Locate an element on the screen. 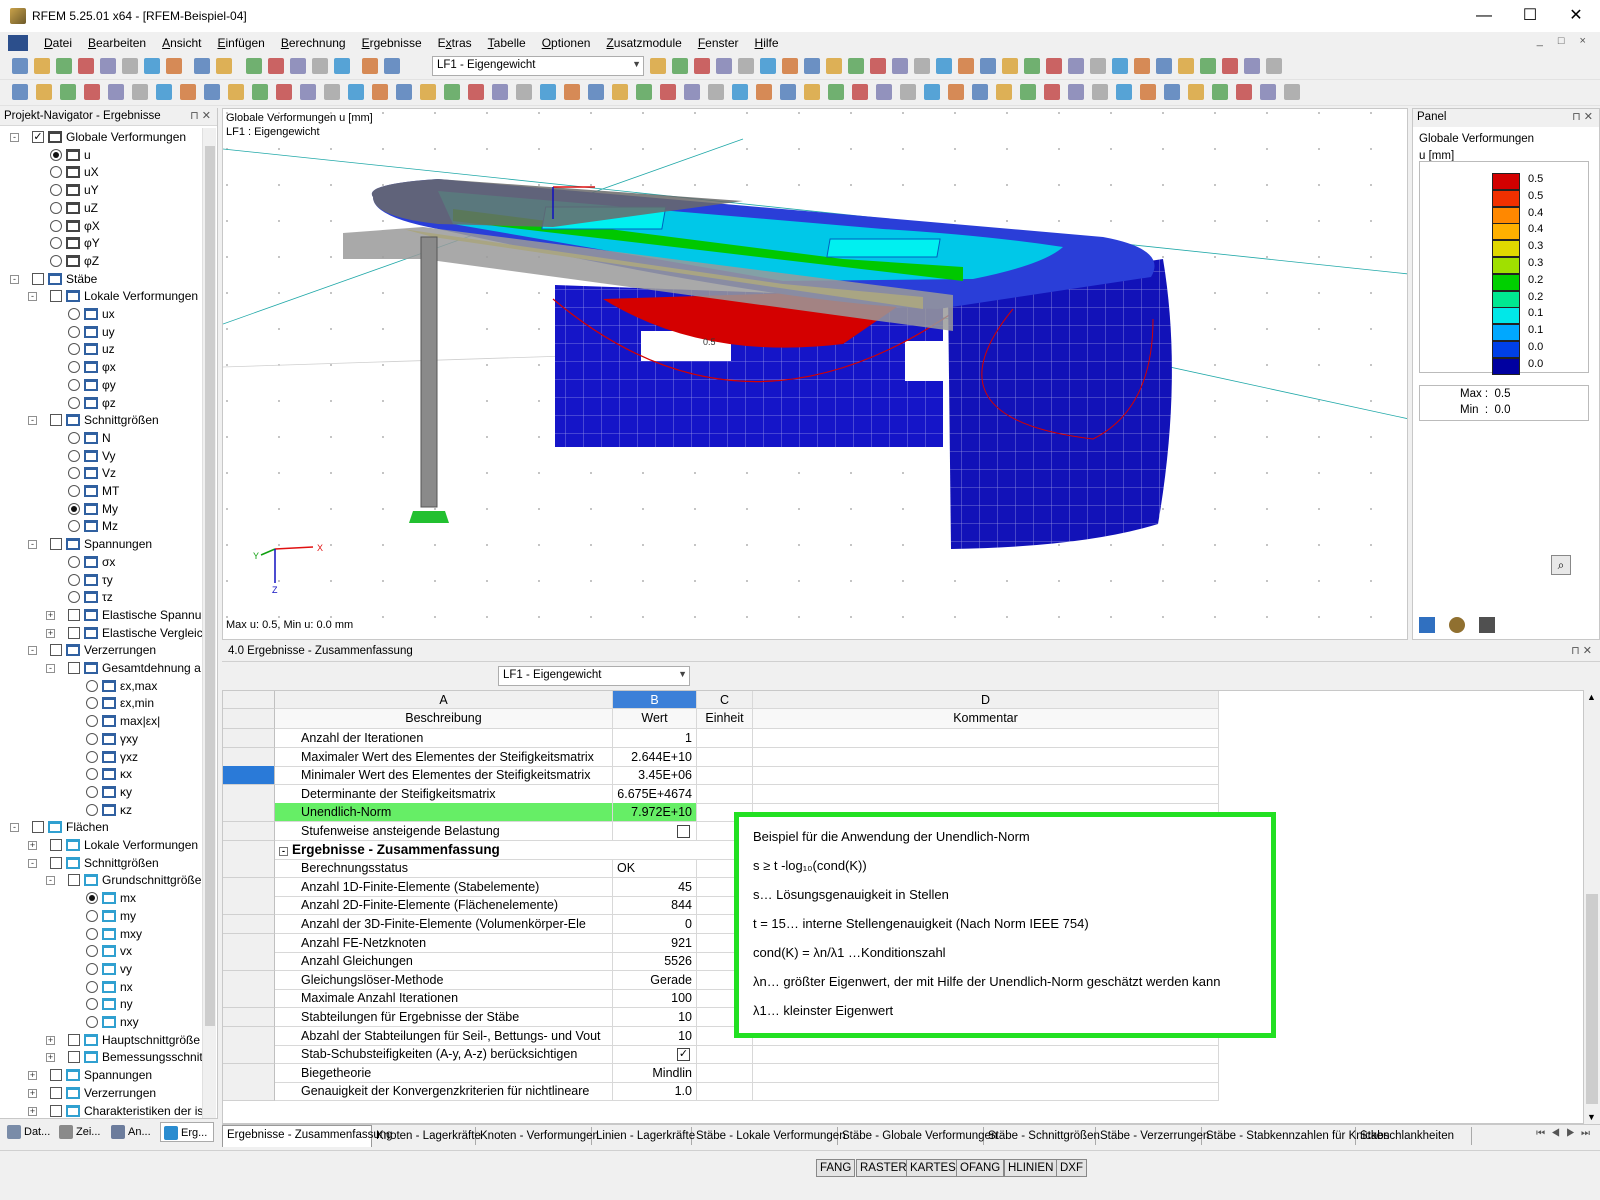 The image size is (1600, 1200). navigator-scrollbar is located at coordinates (209, 623).